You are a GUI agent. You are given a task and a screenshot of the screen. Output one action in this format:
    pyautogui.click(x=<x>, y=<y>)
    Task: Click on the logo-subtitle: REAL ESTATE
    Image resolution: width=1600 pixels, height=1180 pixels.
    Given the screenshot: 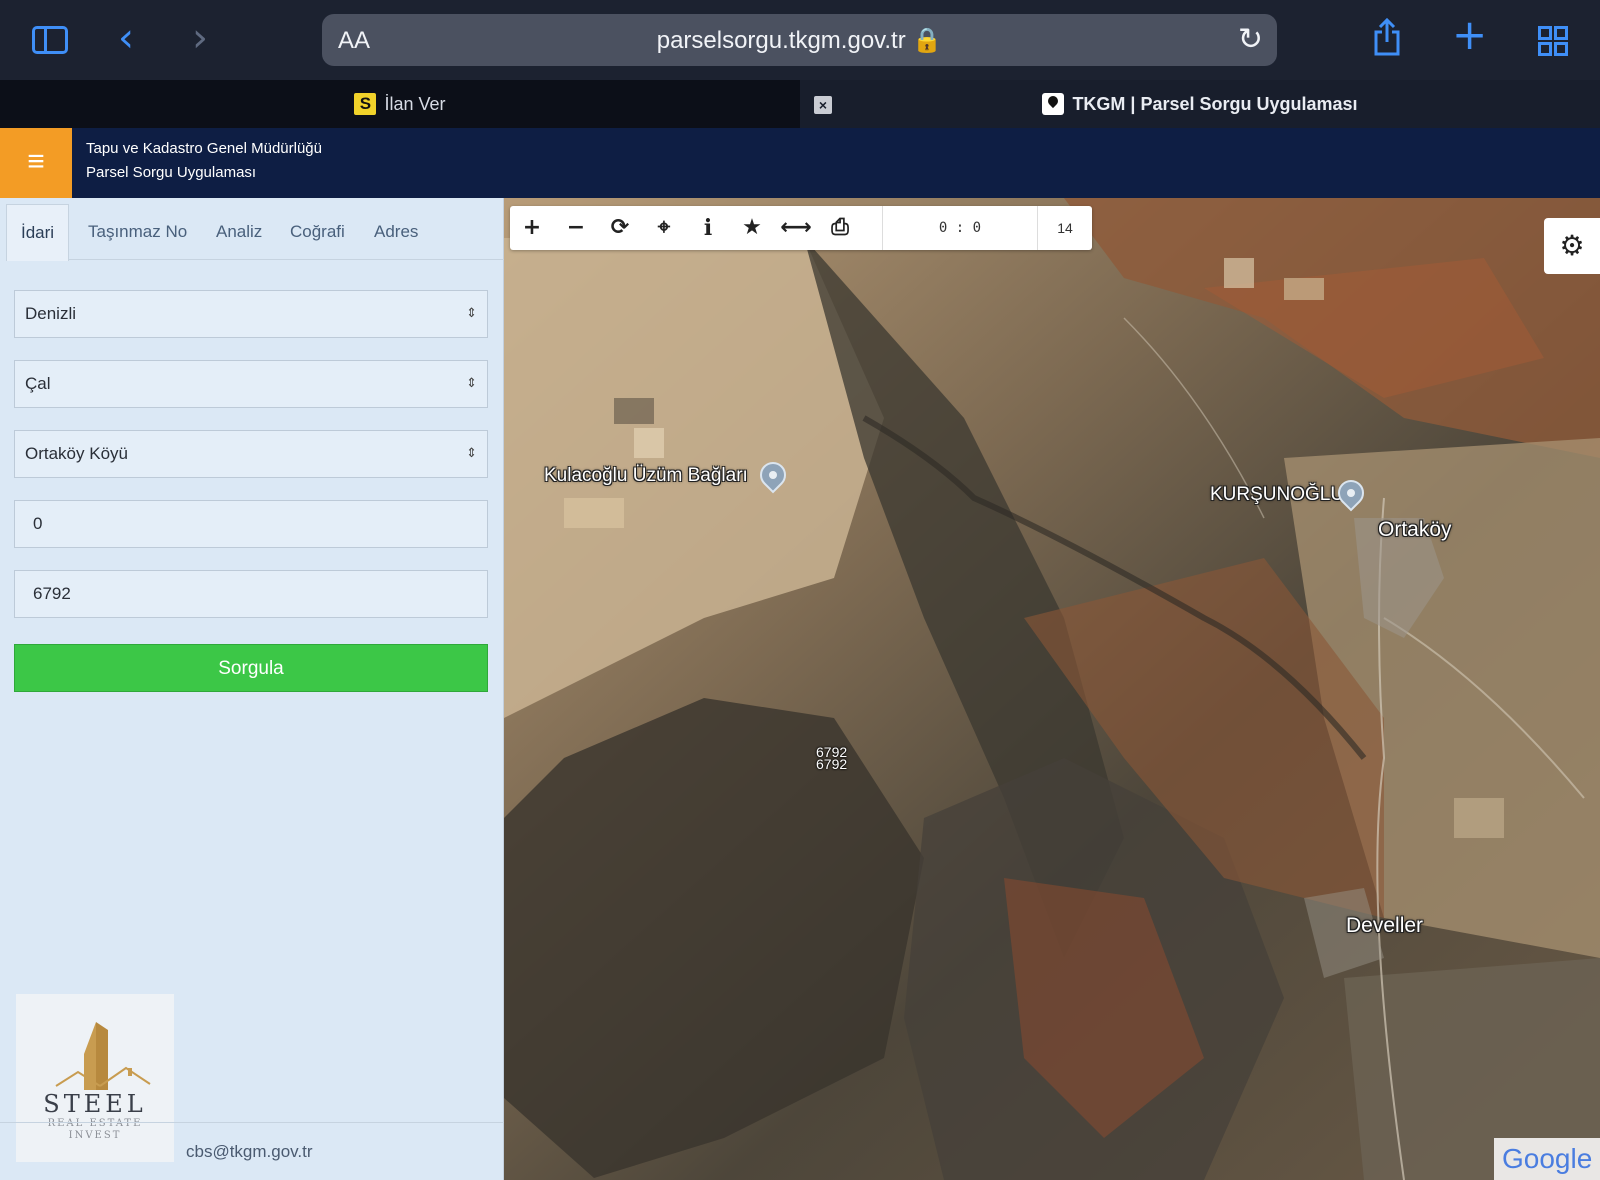 What is the action you would take?
    pyautogui.click(x=95, y=1123)
    